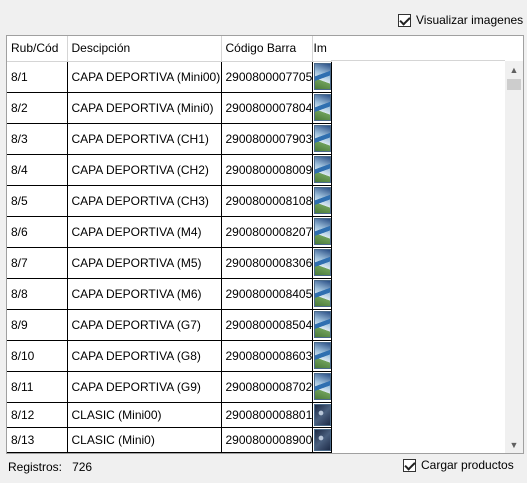 The image size is (527, 483). What do you see at coordinates (144, 49) in the screenshot?
I see `column-header-description: Descipción` at bounding box center [144, 49].